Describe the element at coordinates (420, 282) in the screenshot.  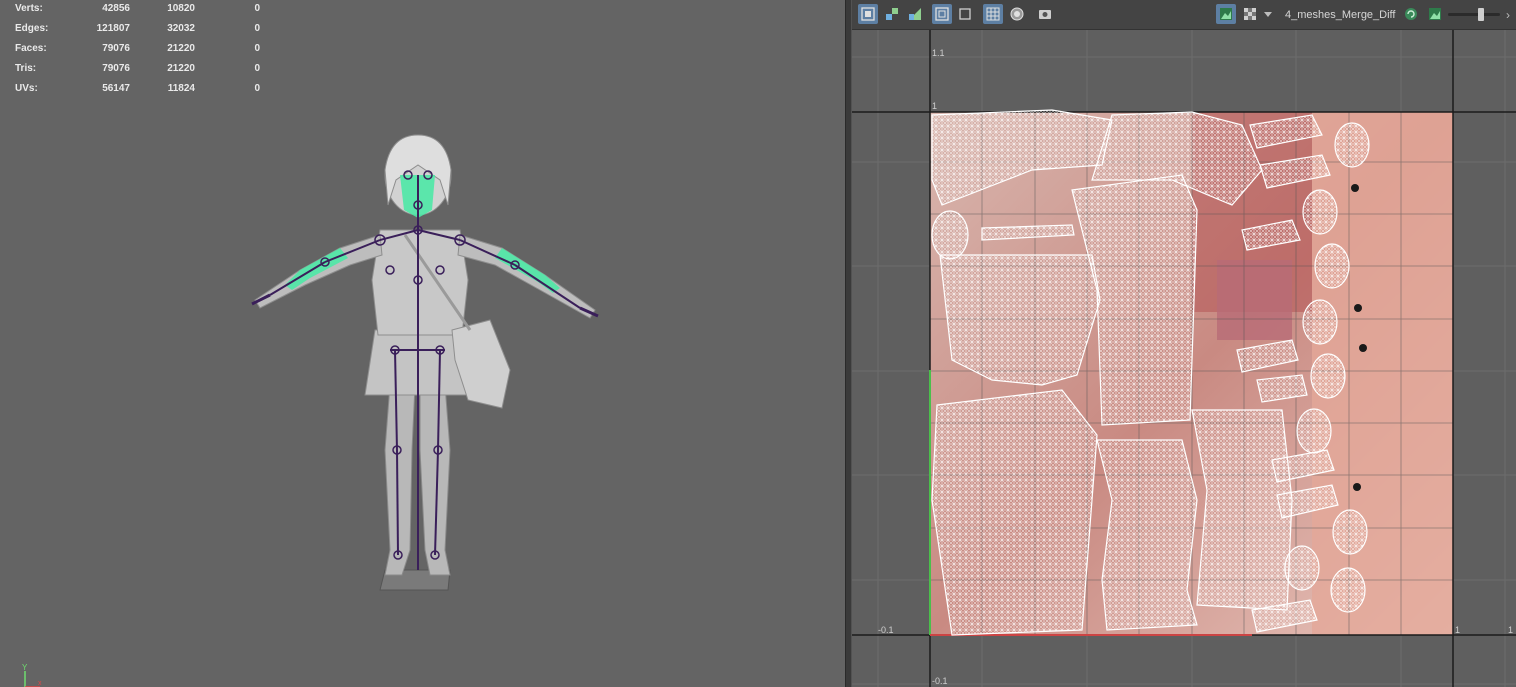
I see `torso` at that location.